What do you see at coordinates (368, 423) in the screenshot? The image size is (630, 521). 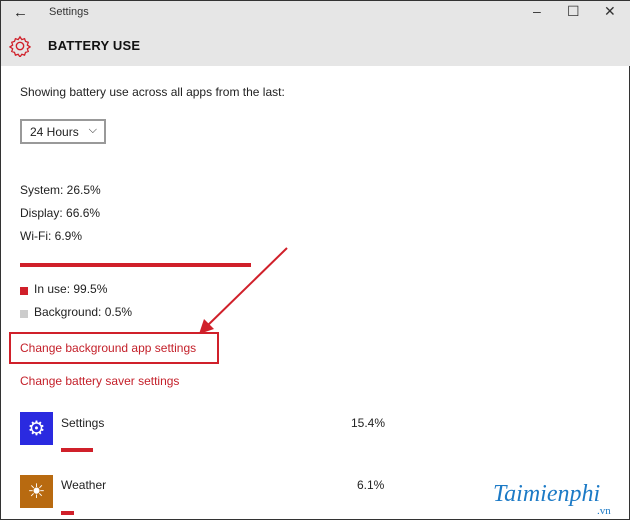 I see `app-percent: 15.4%` at bounding box center [368, 423].